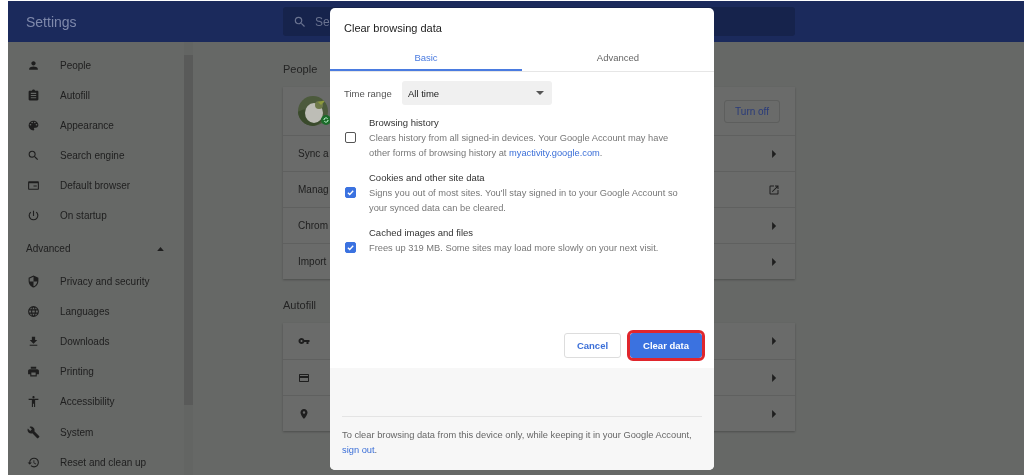 The width and height of the screenshot is (1024, 475). I want to click on sidebar-item: System, so click(96, 432).